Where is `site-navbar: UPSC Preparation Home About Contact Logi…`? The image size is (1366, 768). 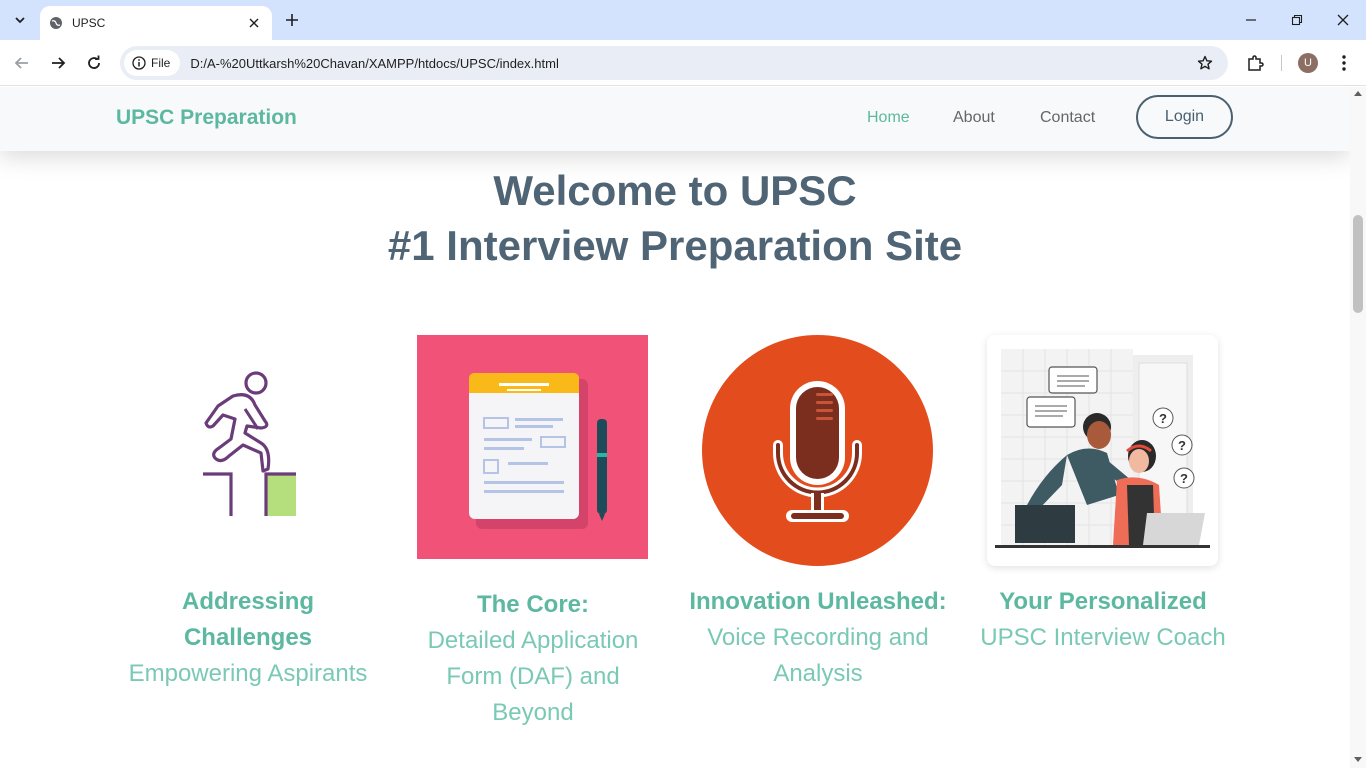
site-navbar: UPSC Preparation Home About Contact Logi… is located at coordinates (675, 119).